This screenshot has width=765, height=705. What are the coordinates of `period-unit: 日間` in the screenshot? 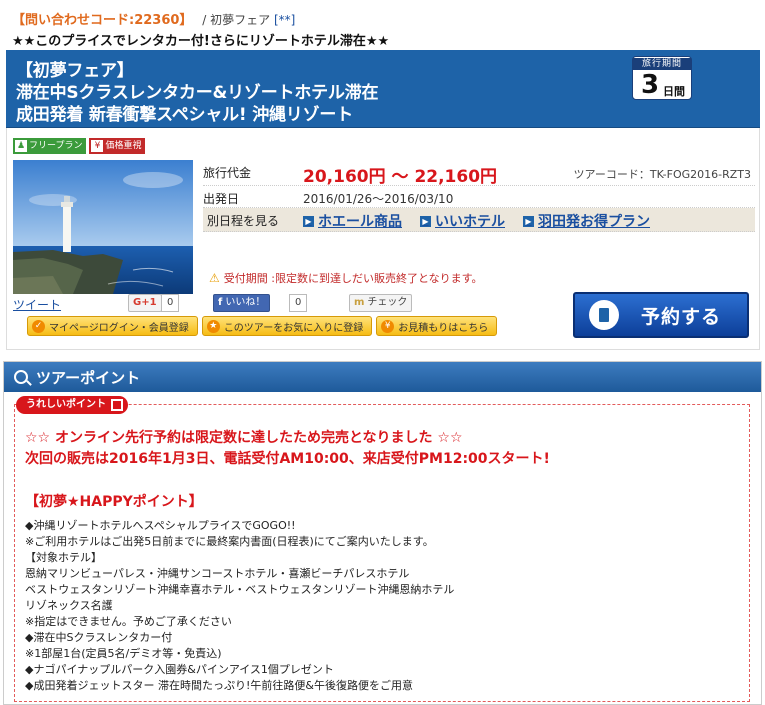 It's located at (674, 91).